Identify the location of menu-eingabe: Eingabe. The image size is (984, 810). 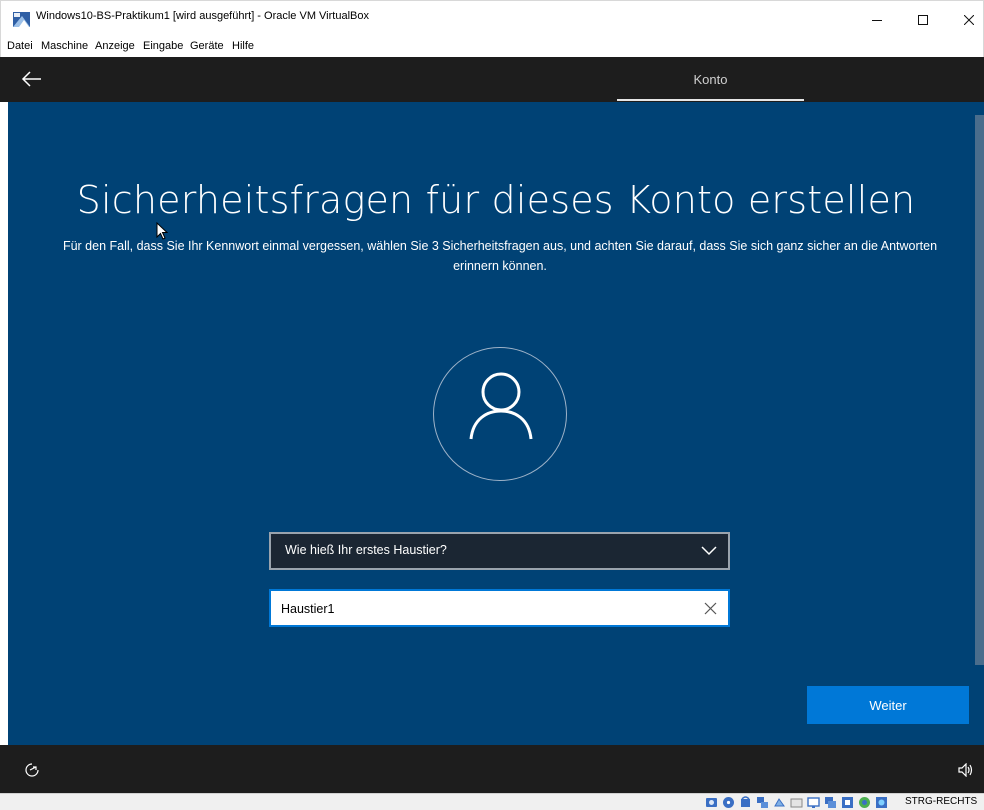
(163, 46).